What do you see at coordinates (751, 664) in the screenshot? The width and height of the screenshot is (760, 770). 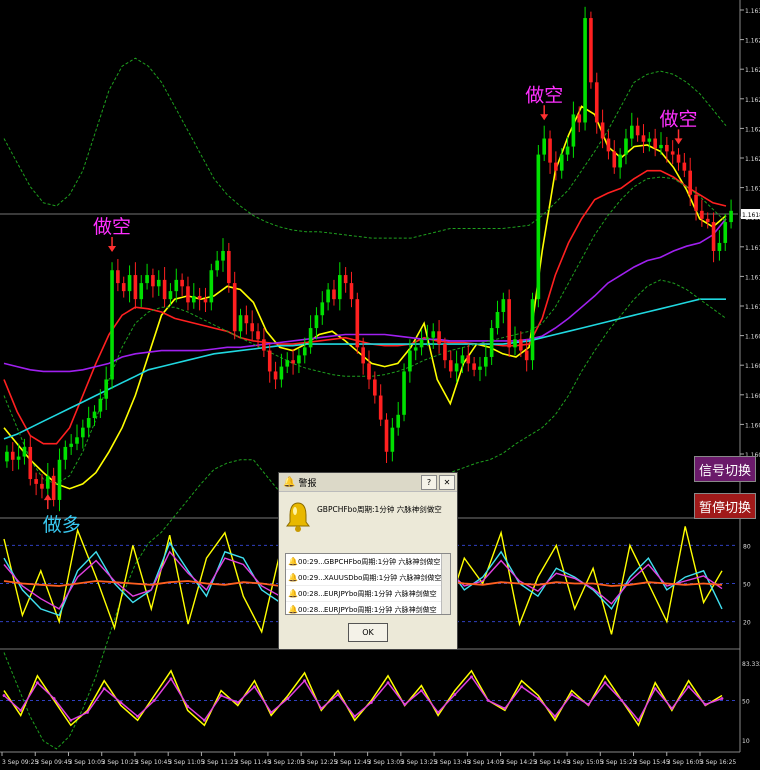 I see `stochastic-tick-label: 83.333` at bounding box center [751, 664].